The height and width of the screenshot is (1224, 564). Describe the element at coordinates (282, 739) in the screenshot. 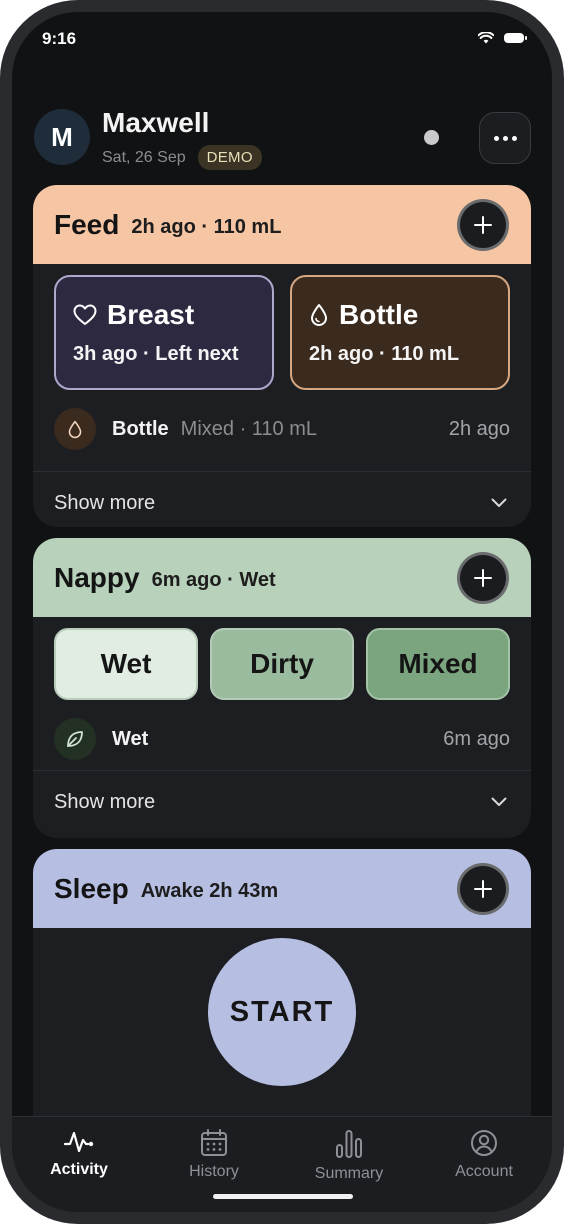

I see `nappy-last-entry: Wet 6m ago` at that location.